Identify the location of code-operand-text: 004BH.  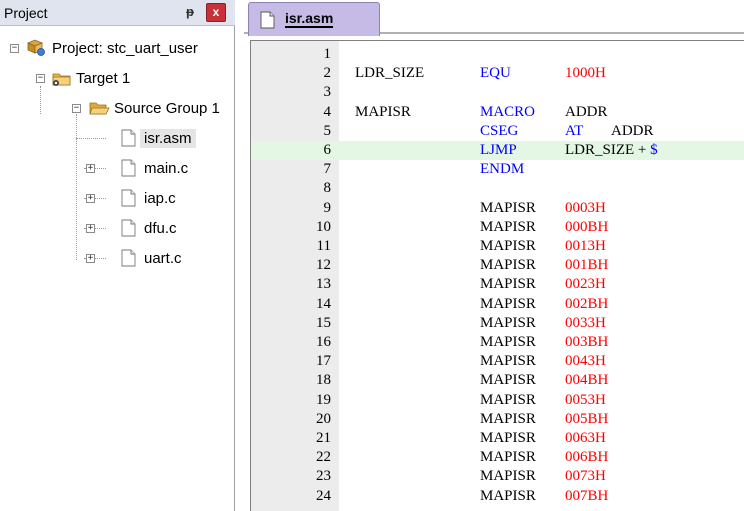
(587, 380).